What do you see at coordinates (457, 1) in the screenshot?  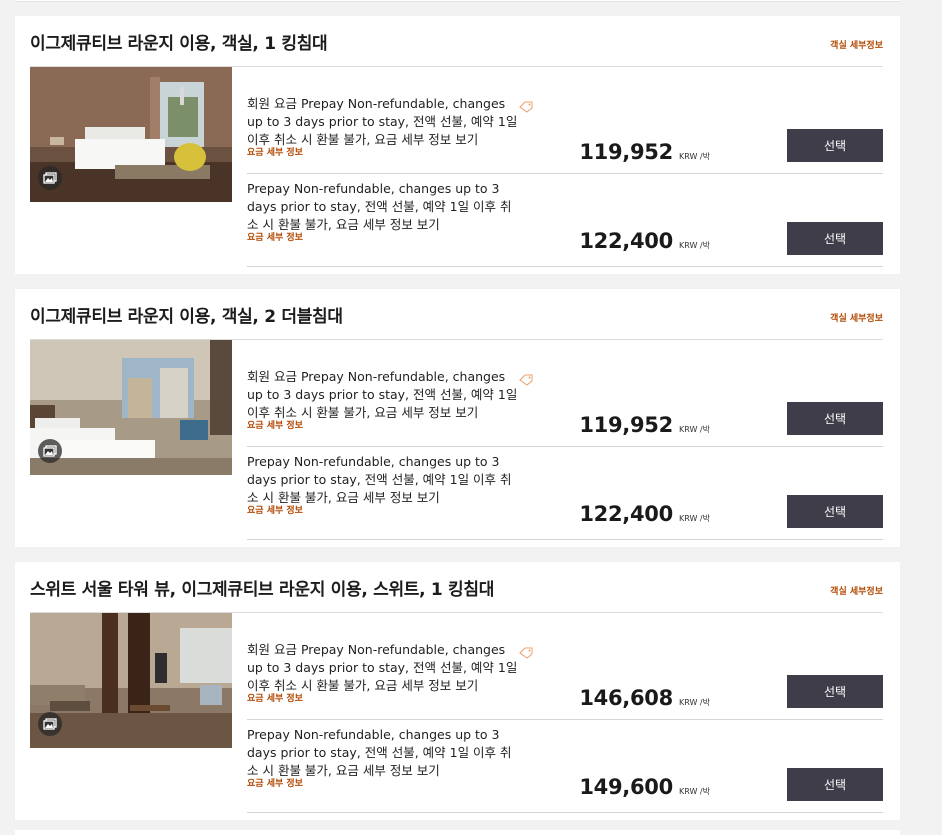 I see `previous-card-edge` at bounding box center [457, 1].